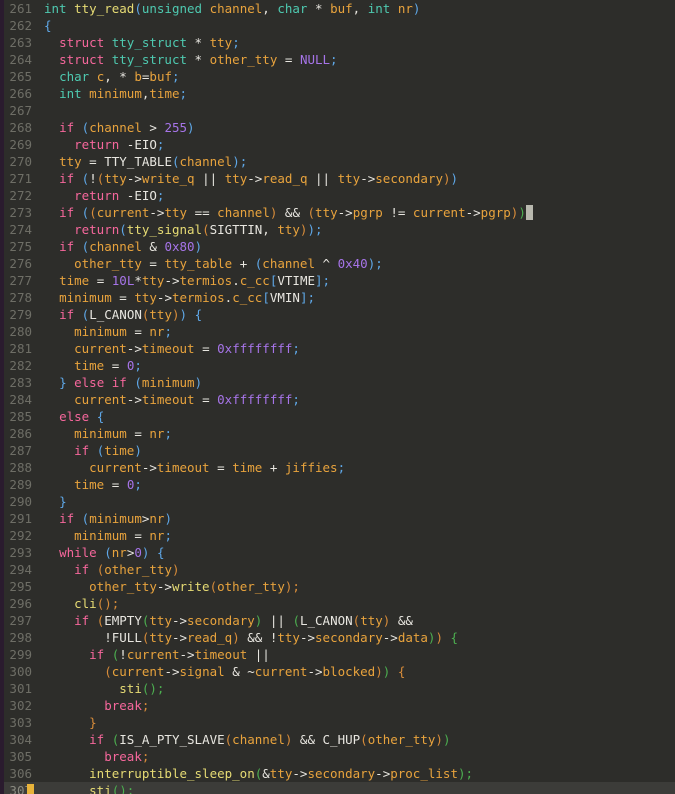 Image resolution: width=675 pixels, height=794 pixels. I want to click on code-line: 272 return -EIO;, so click(337, 195).